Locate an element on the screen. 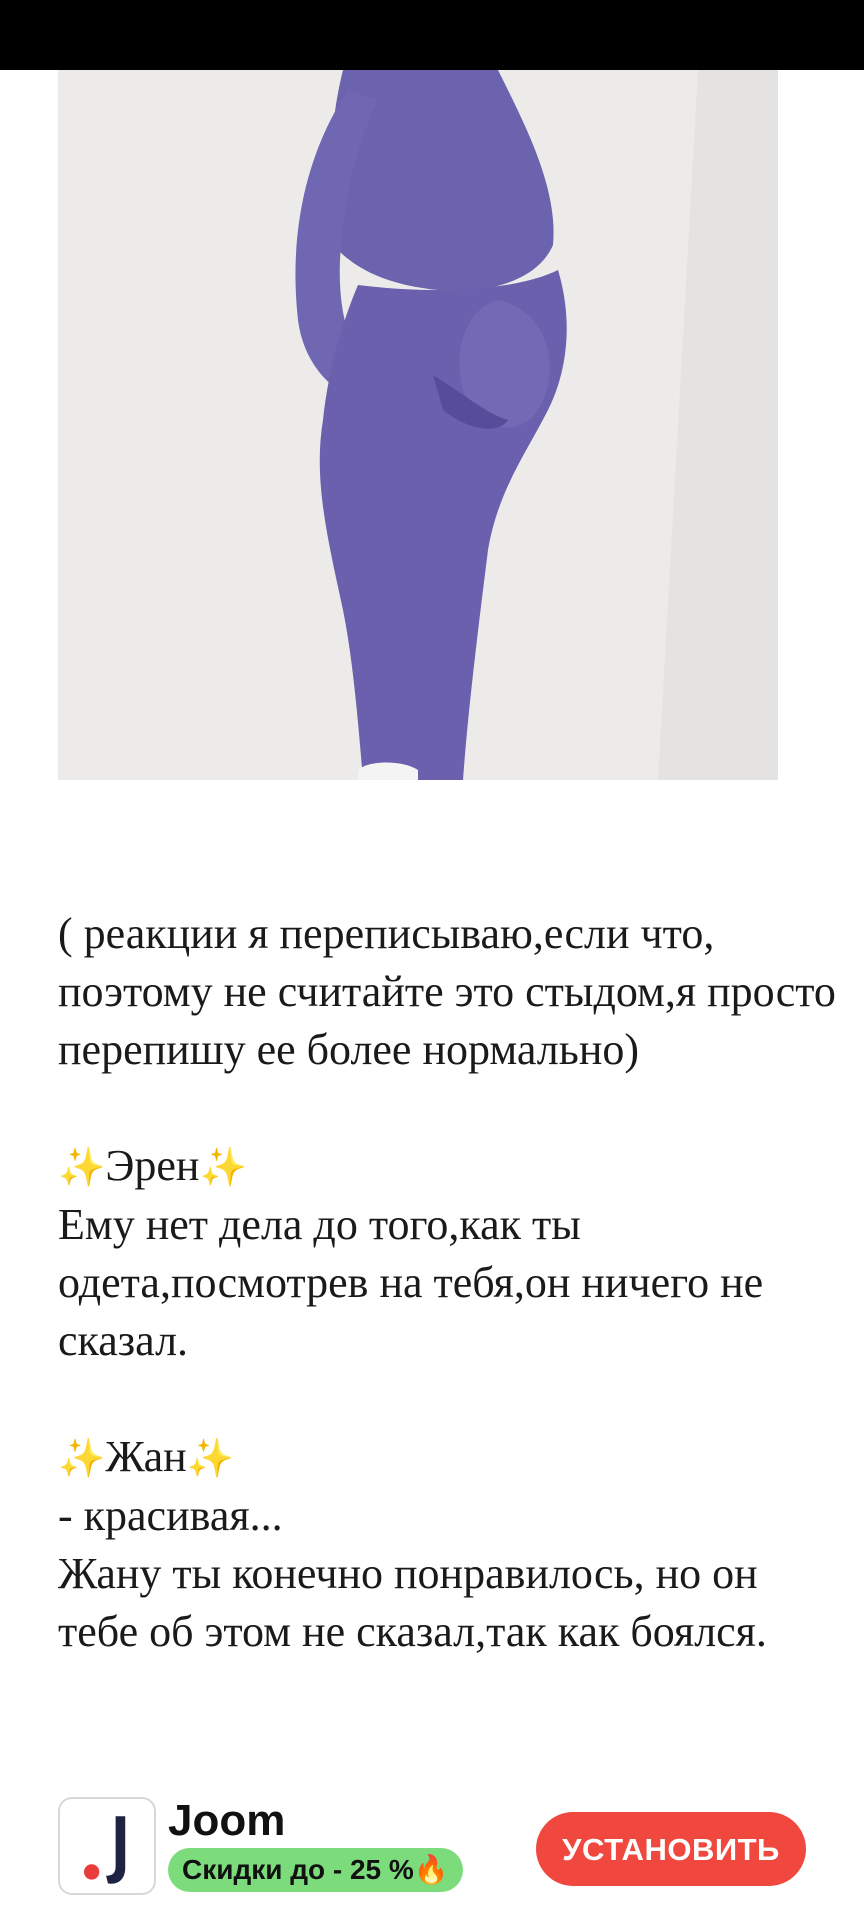  ad-app-name: Joom is located at coordinates (227, 1820).